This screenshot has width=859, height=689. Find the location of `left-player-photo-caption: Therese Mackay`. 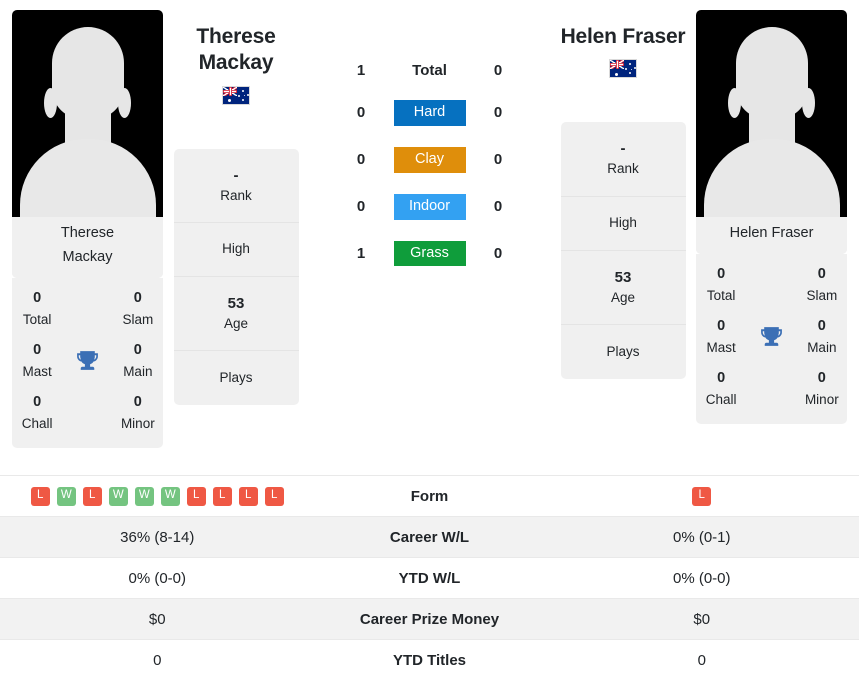

left-player-photo-caption: Therese Mackay is located at coordinates (87, 247).